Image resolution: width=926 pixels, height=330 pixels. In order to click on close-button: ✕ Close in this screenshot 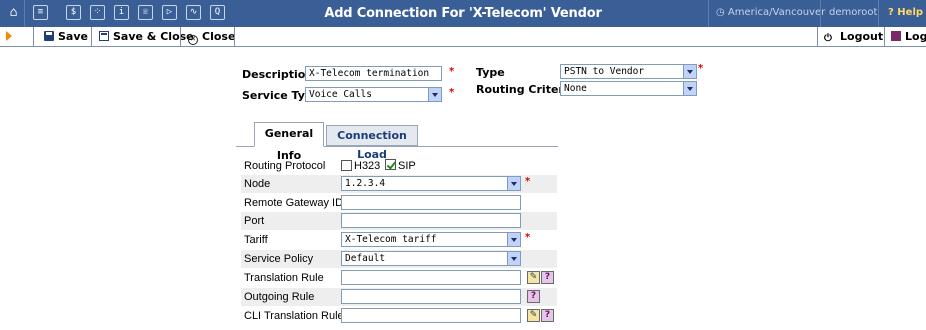, I will do `click(211, 36)`.